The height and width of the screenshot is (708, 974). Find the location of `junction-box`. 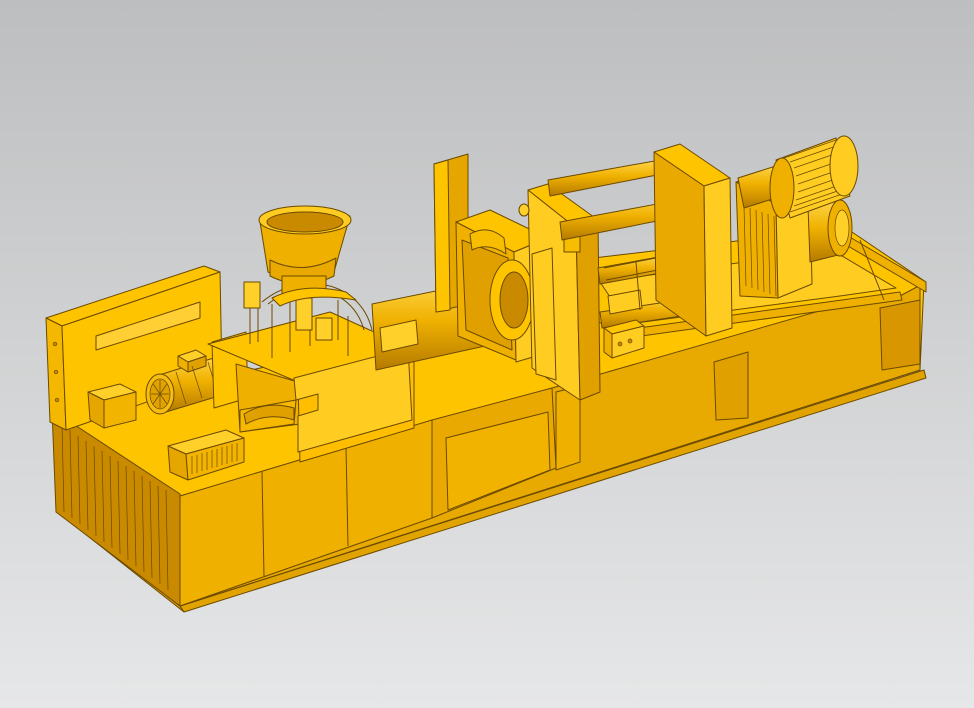

junction-box is located at coordinates (112, 406).